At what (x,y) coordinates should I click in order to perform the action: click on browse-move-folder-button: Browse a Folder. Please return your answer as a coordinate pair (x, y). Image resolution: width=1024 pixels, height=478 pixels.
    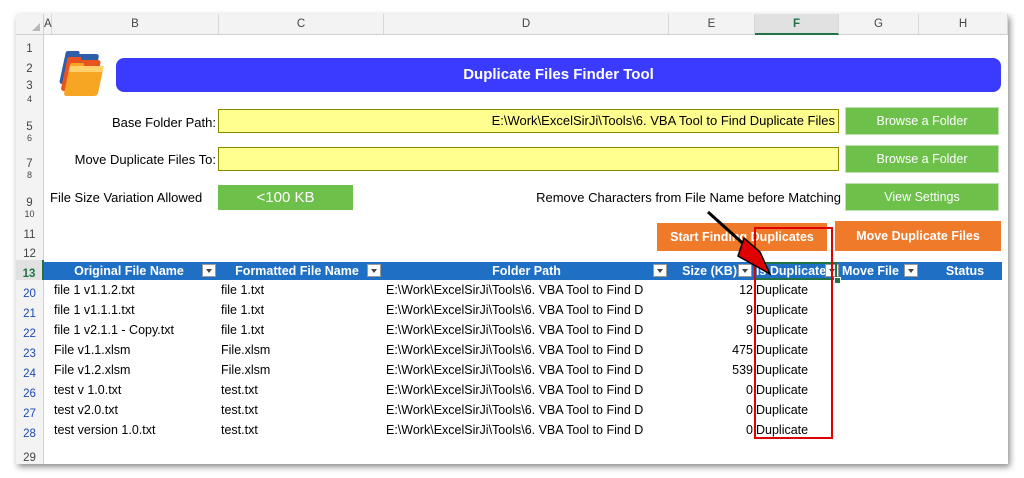
    Looking at the image, I should click on (922, 159).